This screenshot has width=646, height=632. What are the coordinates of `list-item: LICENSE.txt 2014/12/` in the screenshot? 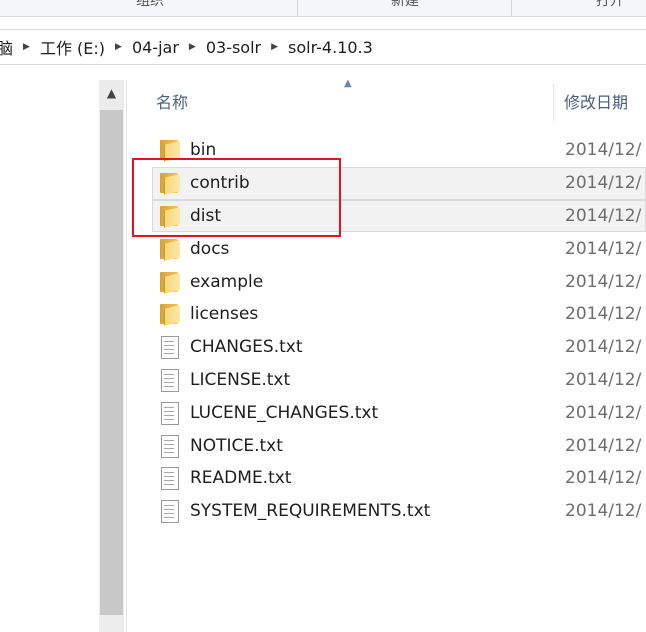 It's located at (399, 380).